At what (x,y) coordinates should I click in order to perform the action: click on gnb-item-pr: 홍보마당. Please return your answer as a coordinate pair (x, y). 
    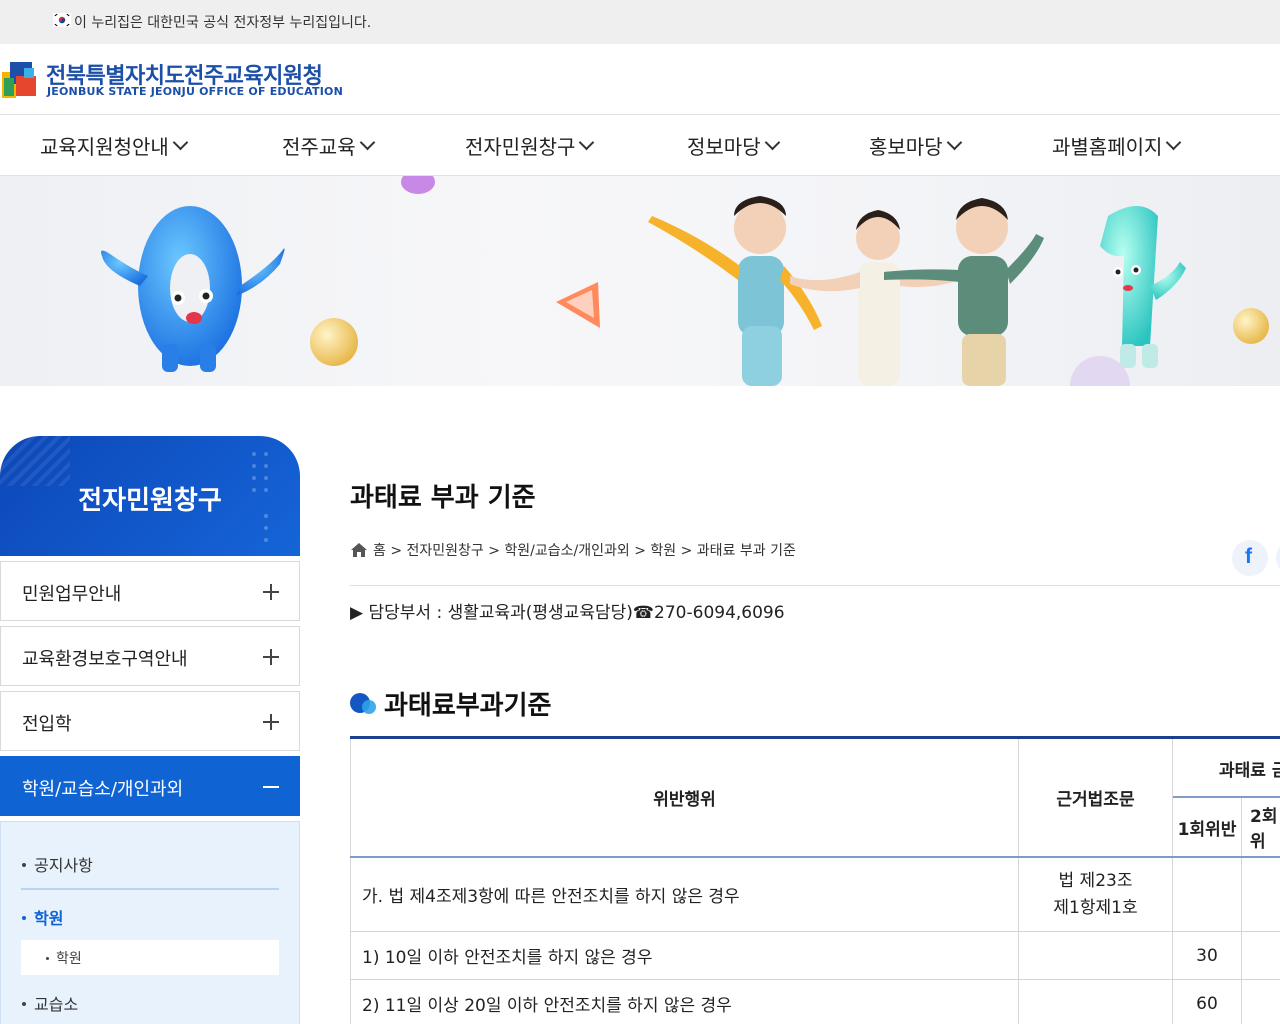
    Looking at the image, I should click on (915, 145).